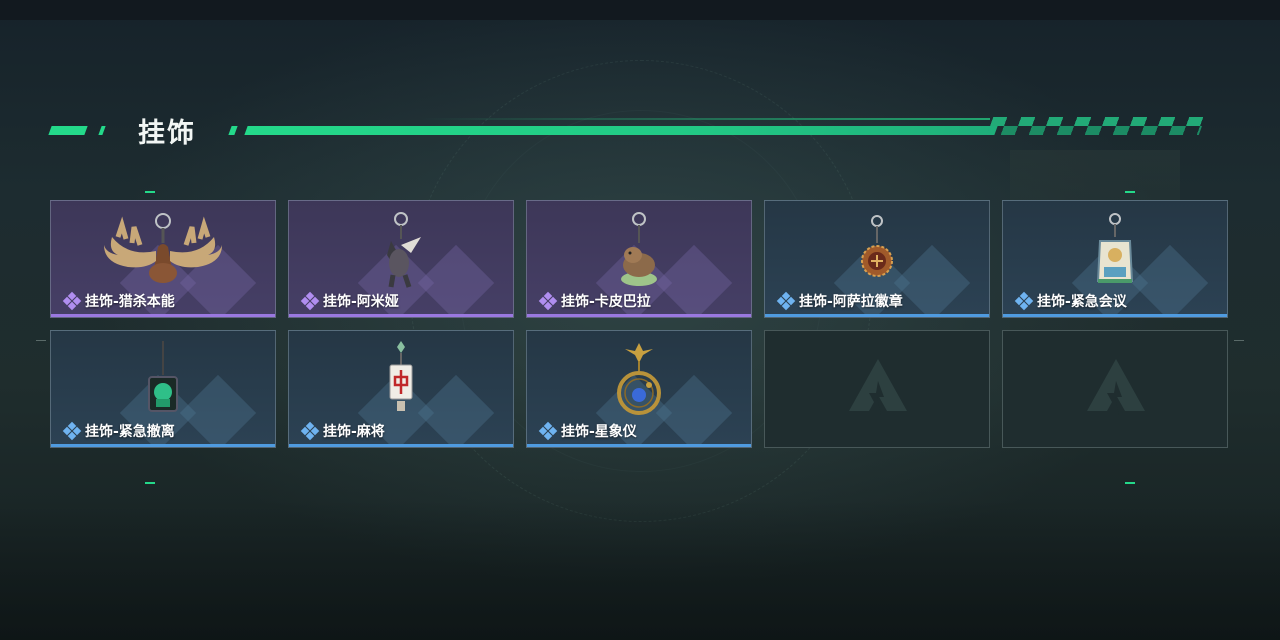 This screenshot has height=640, width=1280. Describe the element at coordinates (130, 302) in the screenshot. I see `charm-name: 挂饰-猎杀本能` at that location.